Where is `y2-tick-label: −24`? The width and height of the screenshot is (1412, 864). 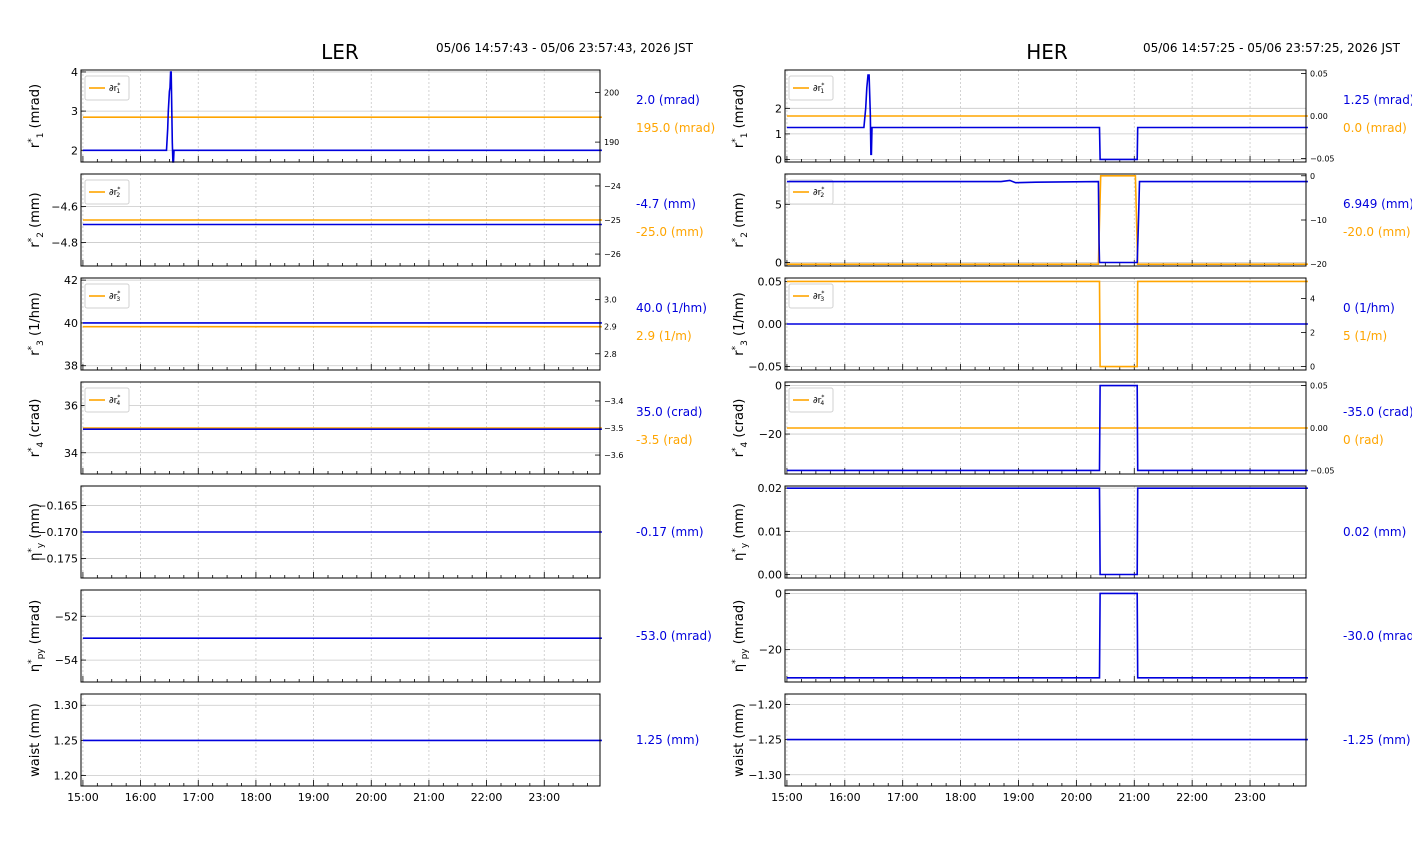 y2-tick-label: −24 is located at coordinates (612, 186).